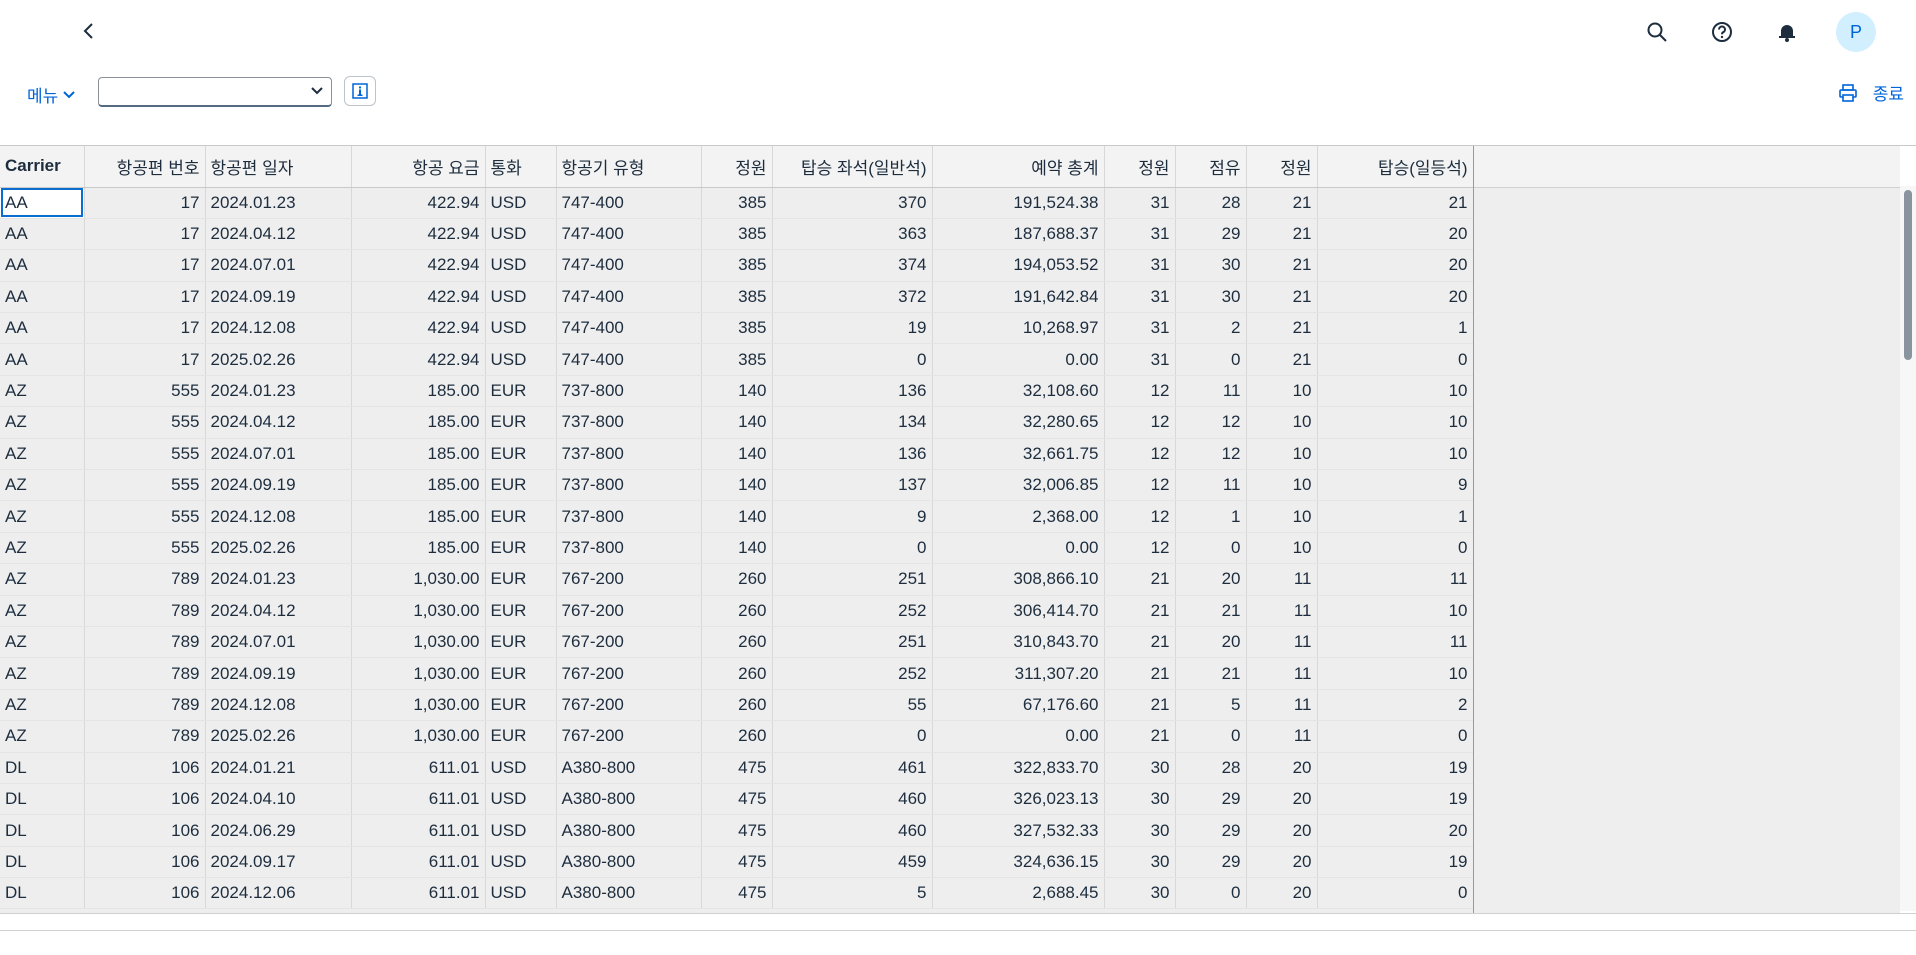 This screenshot has width=1916, height=955. Describe the element at coordinates (42, 297) in the screenshot. I see `table-cell: AA` at that location.